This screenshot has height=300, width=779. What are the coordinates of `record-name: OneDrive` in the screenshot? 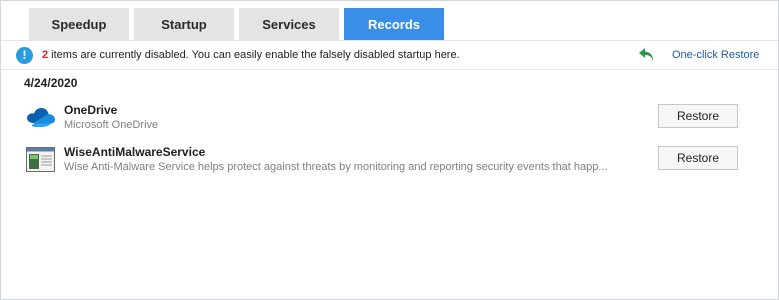 It's located at (91, 110).